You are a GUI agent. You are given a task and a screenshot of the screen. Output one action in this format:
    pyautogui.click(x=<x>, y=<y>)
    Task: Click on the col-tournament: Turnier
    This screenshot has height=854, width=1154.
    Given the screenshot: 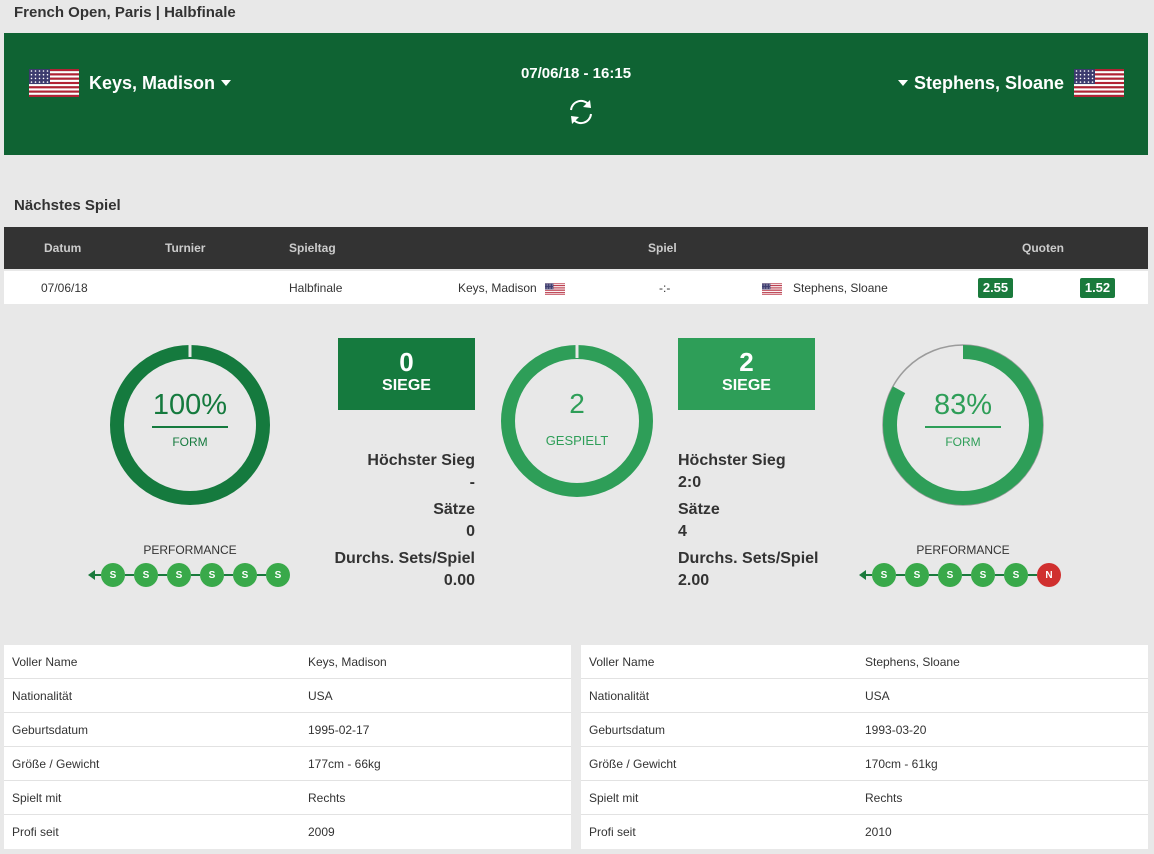 What is the action you would take?
    pyautogui.click(x=185, y=248)
    